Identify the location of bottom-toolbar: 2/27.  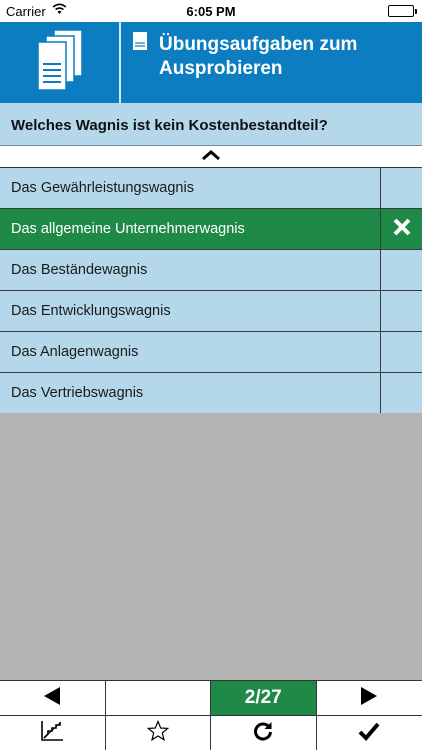
(211, 715).